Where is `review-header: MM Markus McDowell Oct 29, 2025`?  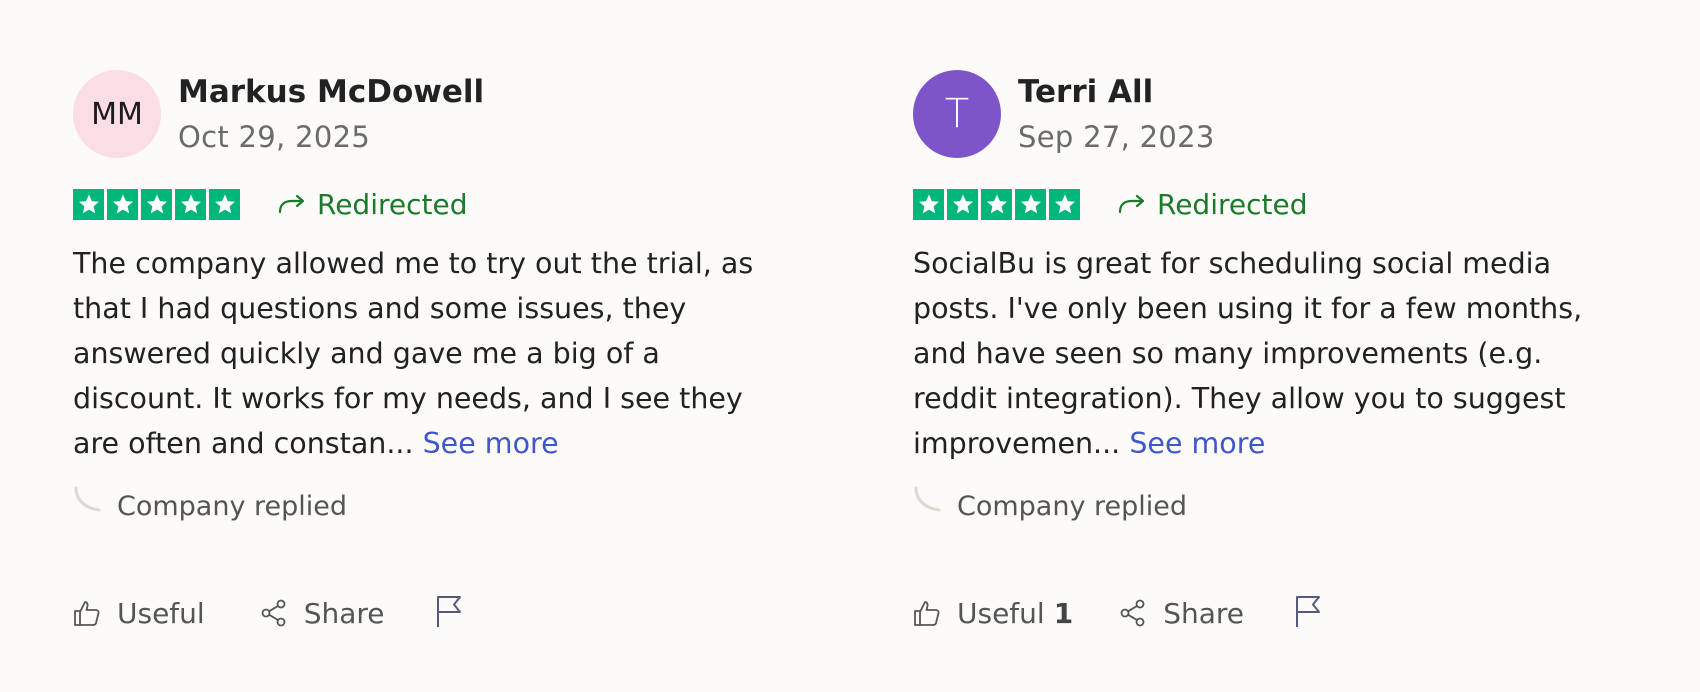
review-header: MM Markus McDowell Oct 29, 2025 is located at coordinates (418, 114).